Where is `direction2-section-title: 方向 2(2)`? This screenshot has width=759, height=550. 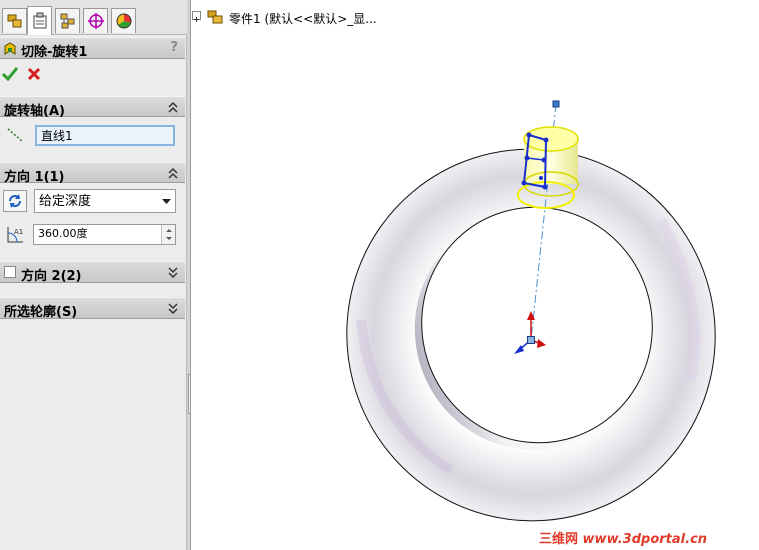
direction2-section-title: 方向 2(2) is located at coordinates (51, 276).